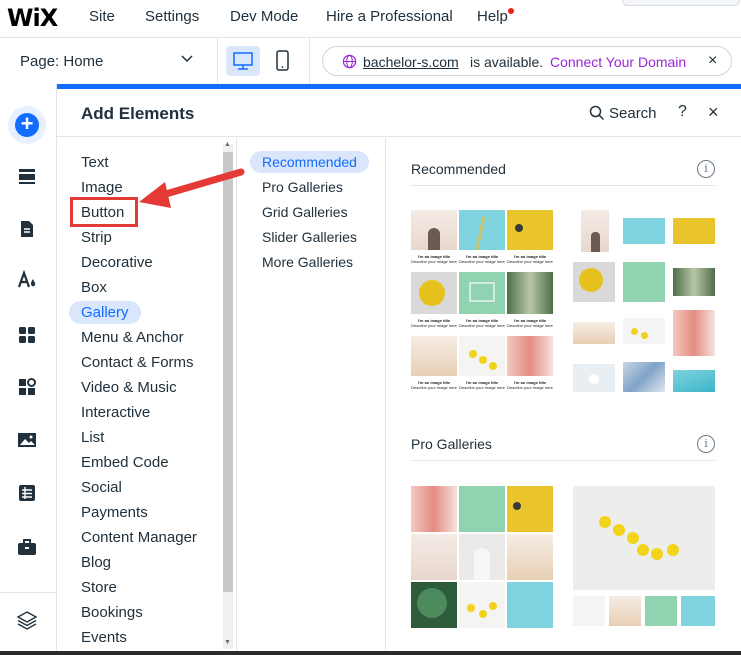 This screenshot has height=655, width=741. I want to click on wix-logo: WiX, so click(32, 18).